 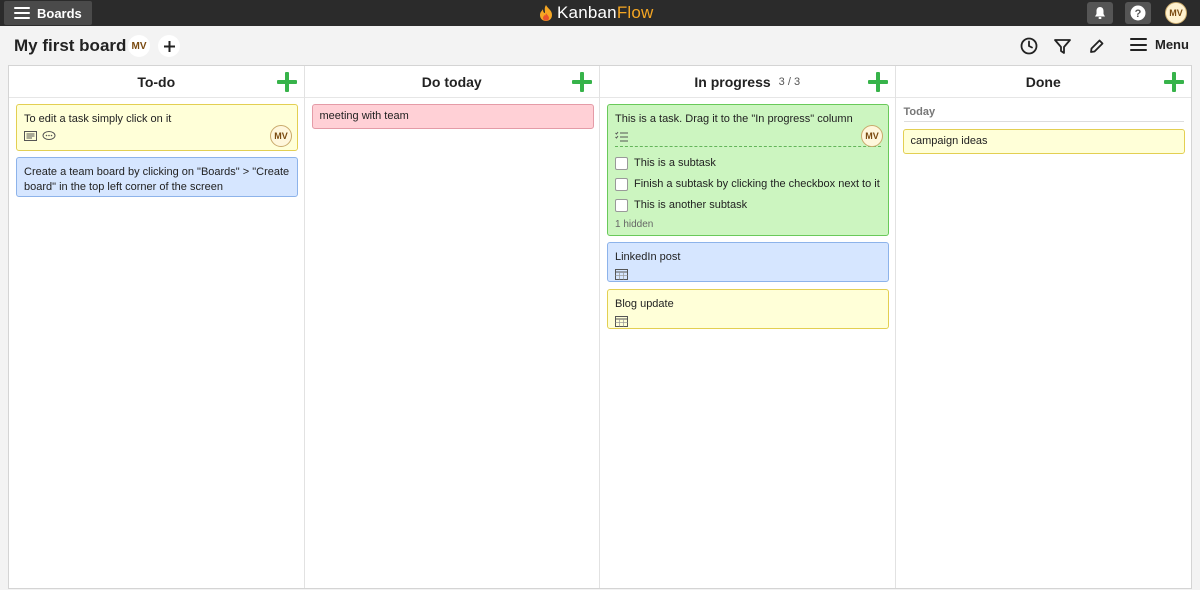 I want to click on top-bar: Boards Kanban Flow ? MV, so click(x=600, y=13).